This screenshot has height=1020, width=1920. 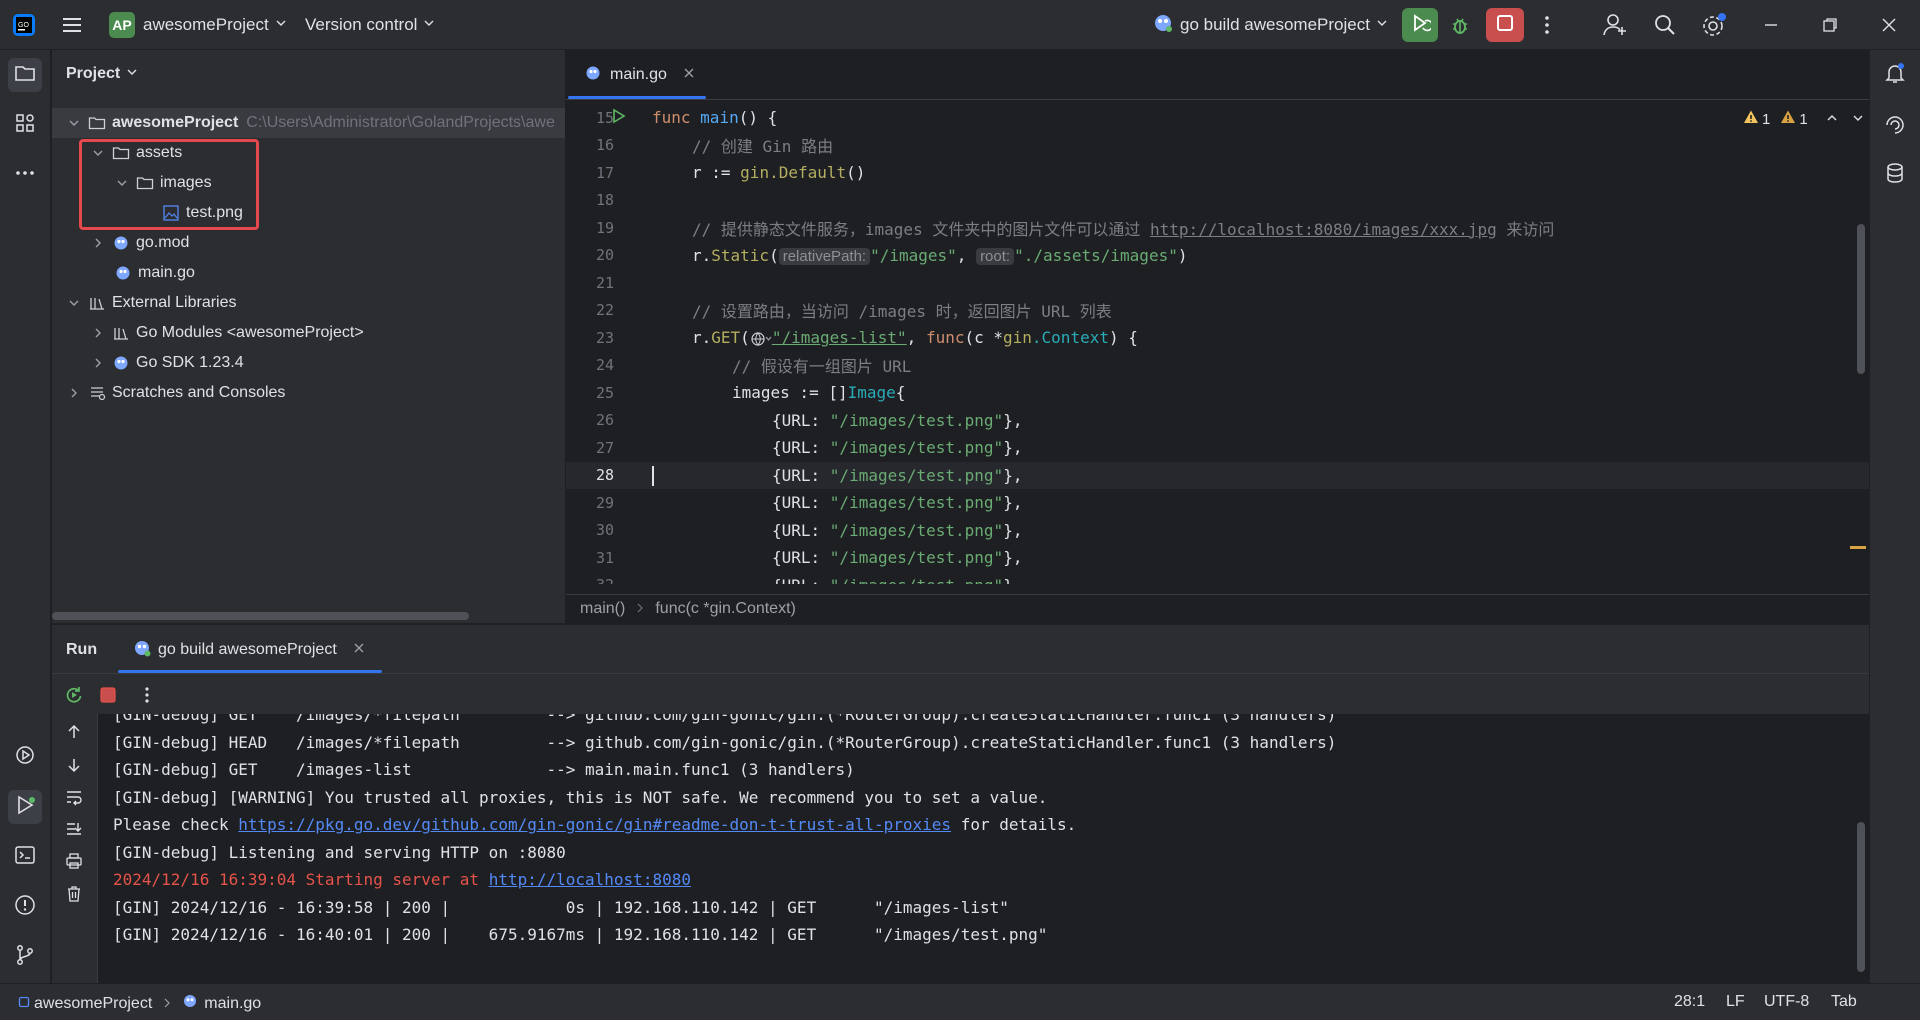 I want to click on arrow-up-icon, so click(x=74, y=734).